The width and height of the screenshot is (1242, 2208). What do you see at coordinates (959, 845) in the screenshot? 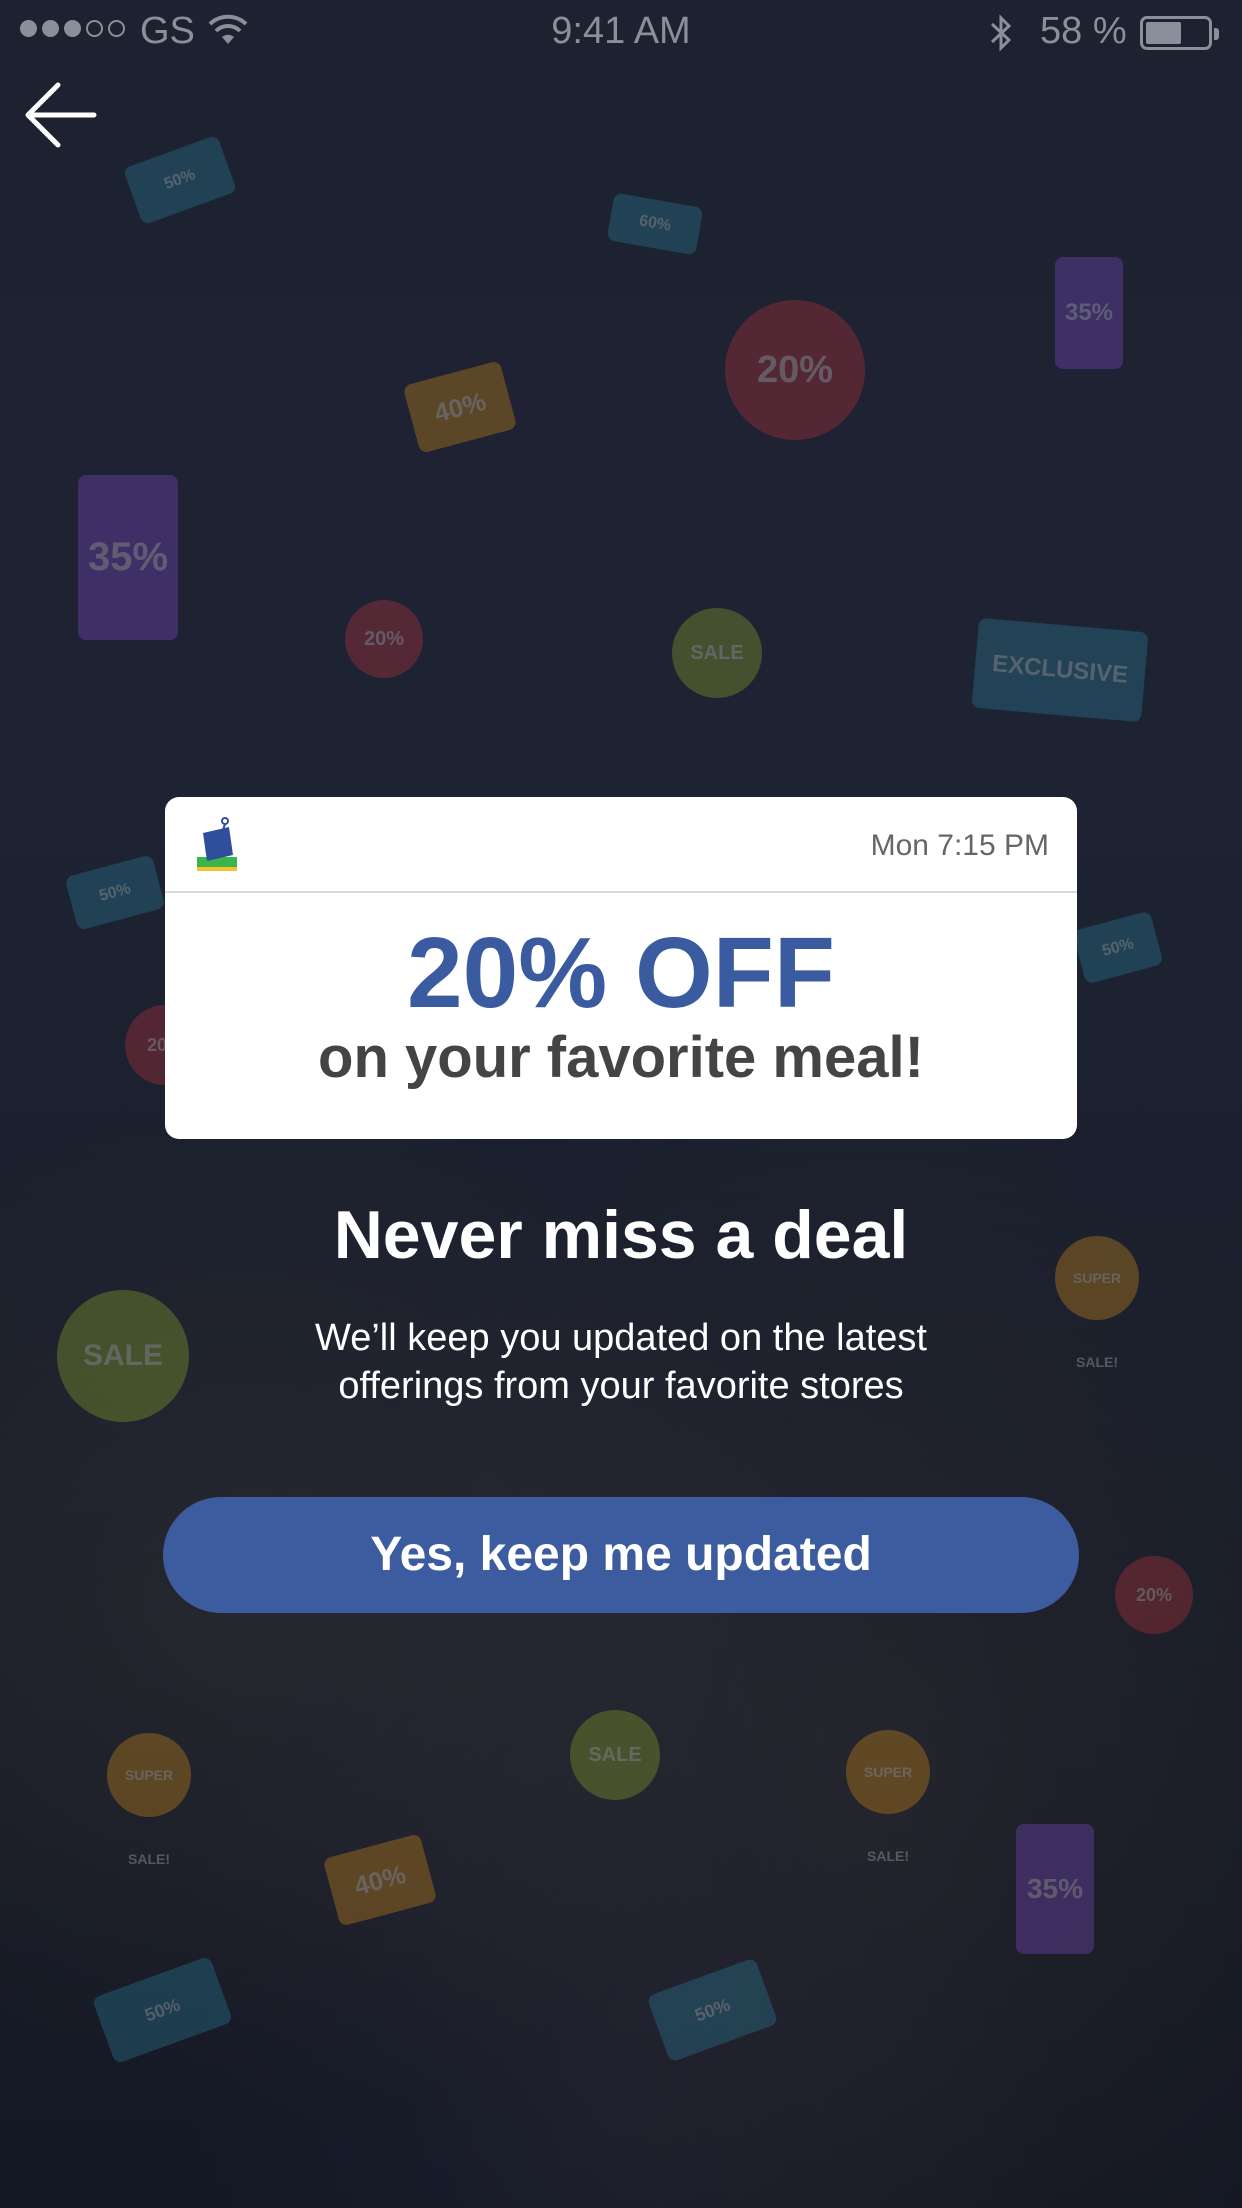
I see `notification-timestamp: Mon 7:15 PM` at bounding box center [959, 845].